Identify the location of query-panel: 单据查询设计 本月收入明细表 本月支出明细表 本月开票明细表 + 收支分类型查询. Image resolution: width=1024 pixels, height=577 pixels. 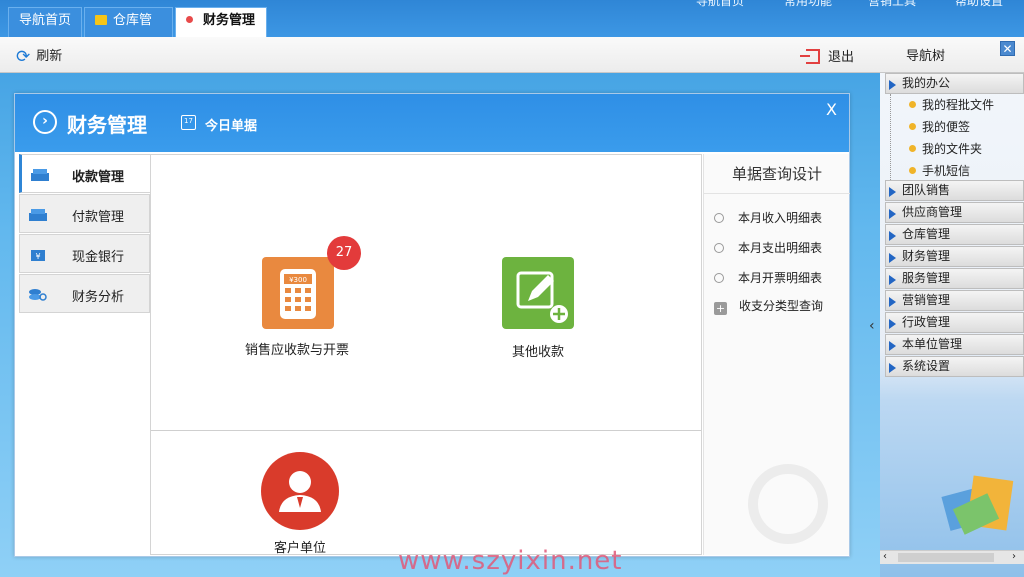
(776, 354).